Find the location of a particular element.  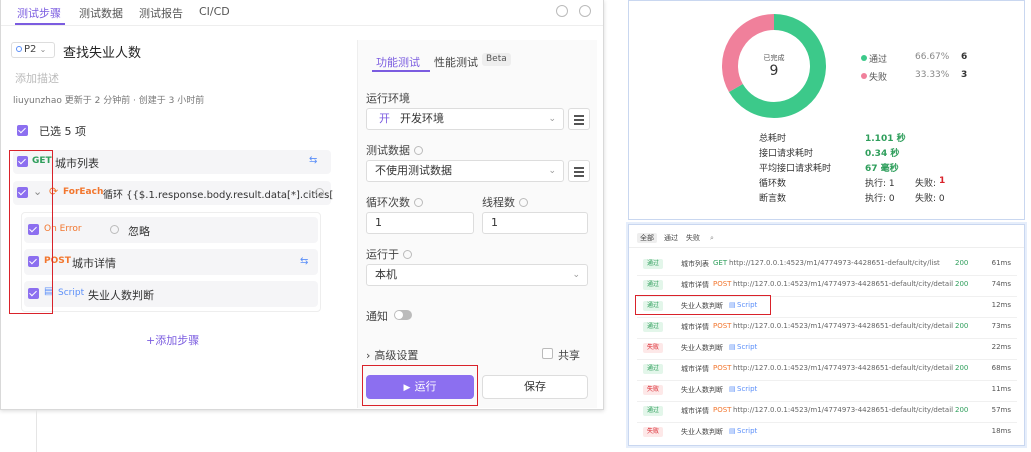

duration: 57ms is located at coordinates (1001, 410).